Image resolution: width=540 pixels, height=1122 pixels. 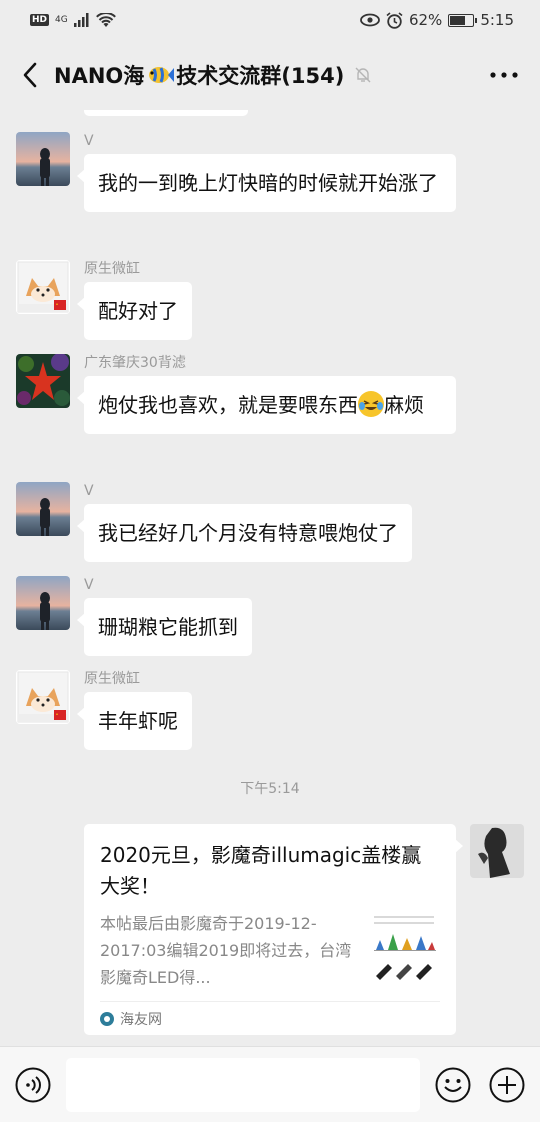 I want to click on message-bubble: 我已经好几个月没有特意喂炮仗了, so click(x=244, y=533).